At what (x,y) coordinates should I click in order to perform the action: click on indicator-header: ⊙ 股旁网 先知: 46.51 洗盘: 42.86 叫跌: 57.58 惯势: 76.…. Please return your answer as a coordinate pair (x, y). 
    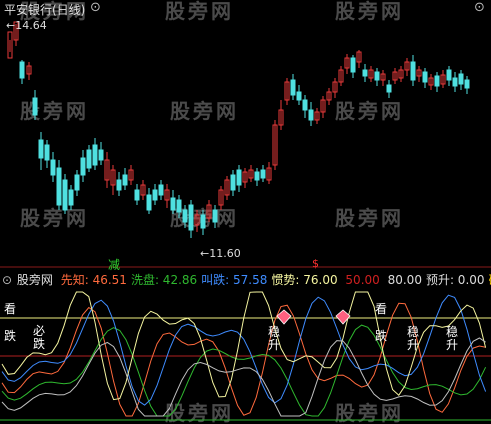
    Looking at the image, I should click on (245, 279).